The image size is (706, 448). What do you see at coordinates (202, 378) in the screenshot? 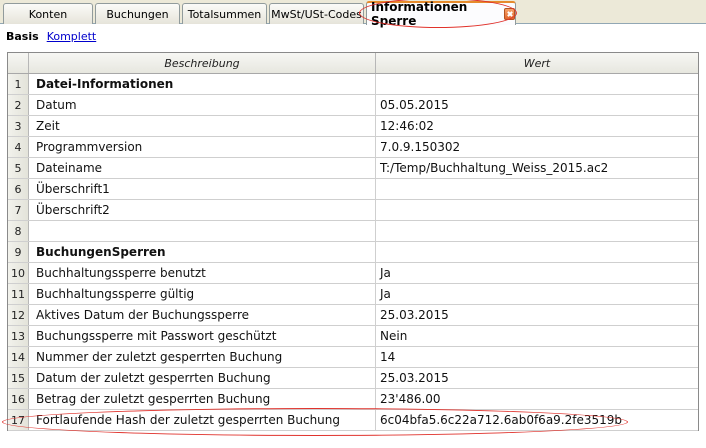
I see `cell-beschreibung: Datum der zuletzt gesperrten Buchung` at bounding box center [202, 378].